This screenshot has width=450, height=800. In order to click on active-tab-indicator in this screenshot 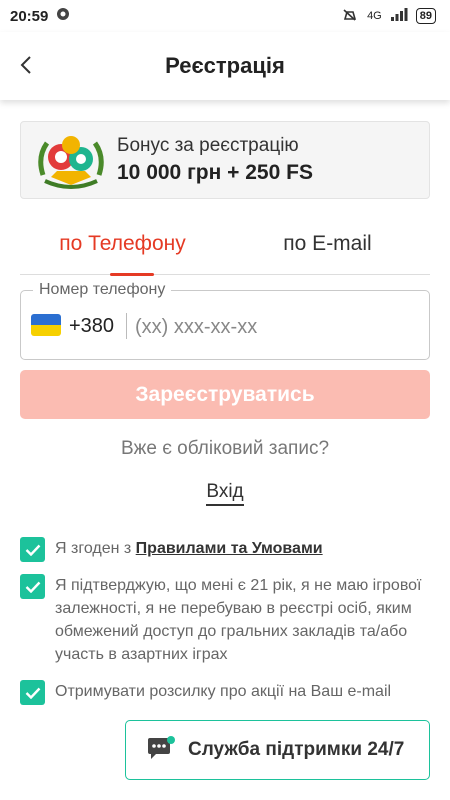, I will do `click(132, 274)`.